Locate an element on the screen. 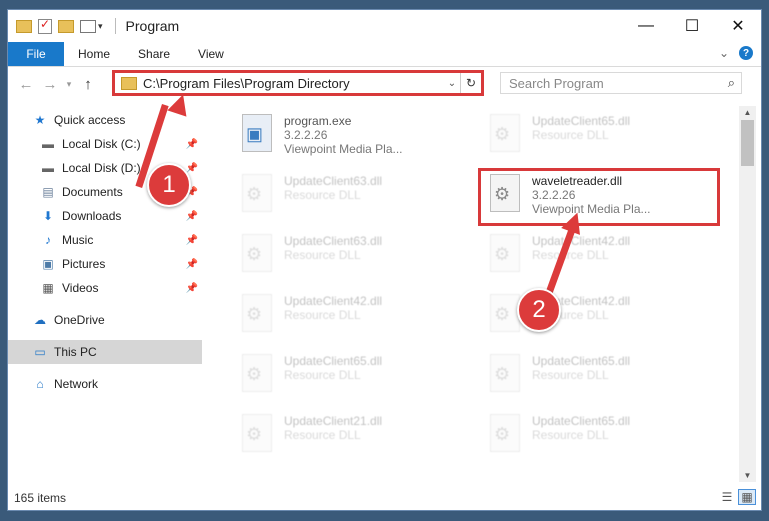 The width and height of the screenshot is (769, 521). up-button: ↑ is located at coordinates (88, 84).